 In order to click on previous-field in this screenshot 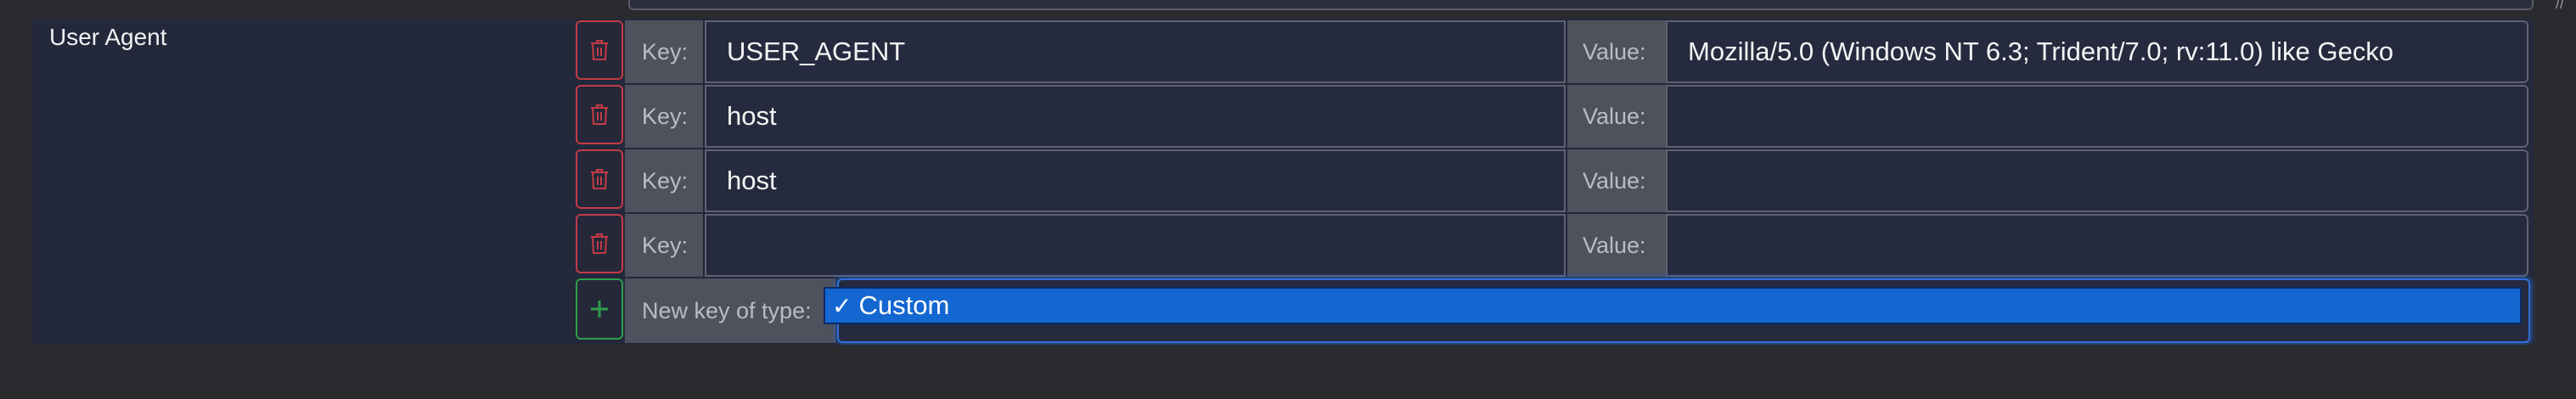, I will do `click(1581, 5)`.